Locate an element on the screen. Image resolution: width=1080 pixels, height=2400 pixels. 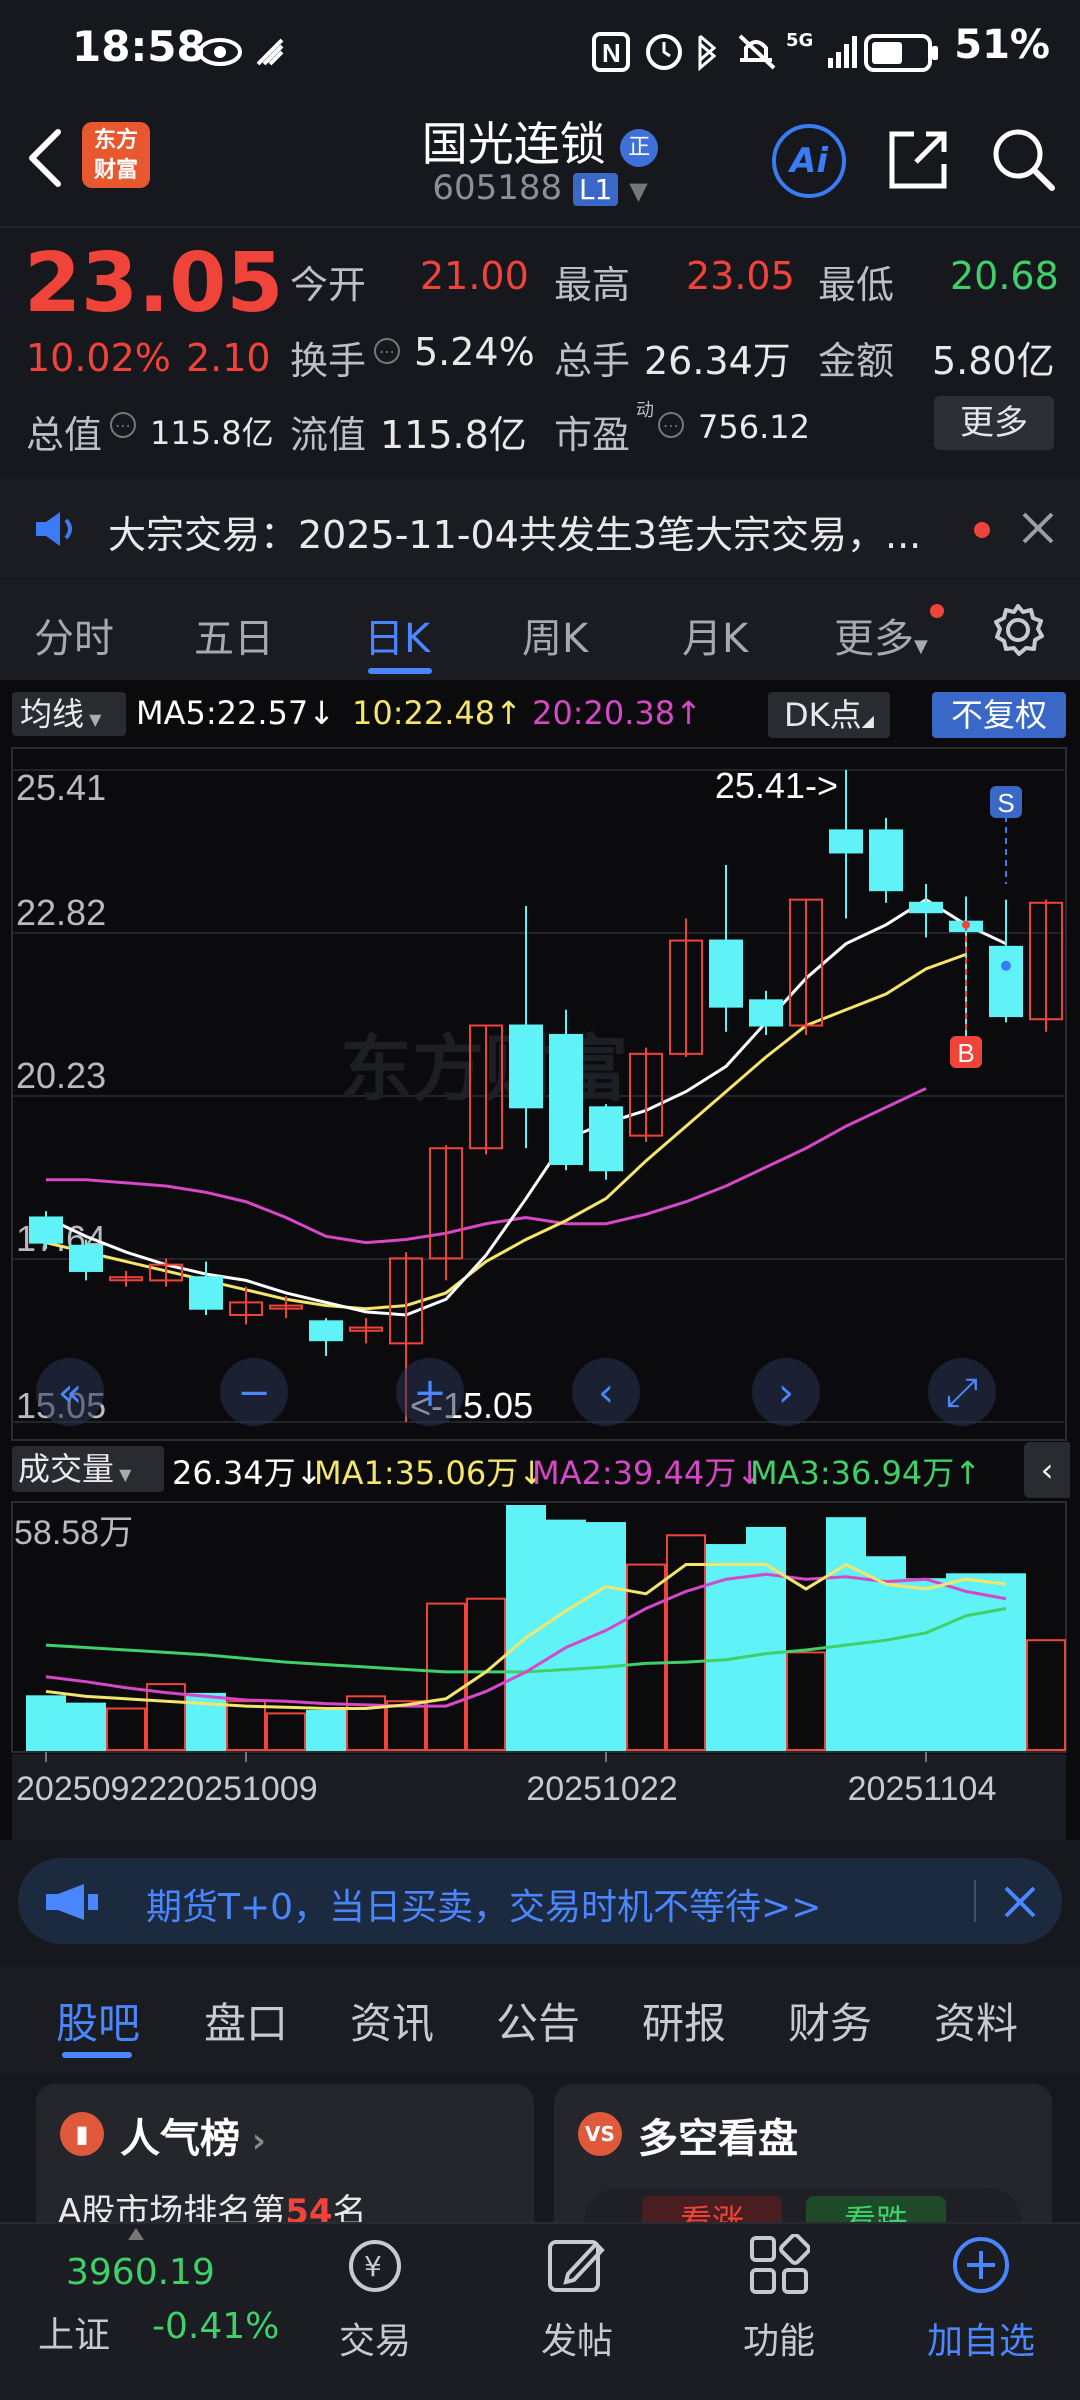
ai-button: Ai is located at coordinates (809, 161).